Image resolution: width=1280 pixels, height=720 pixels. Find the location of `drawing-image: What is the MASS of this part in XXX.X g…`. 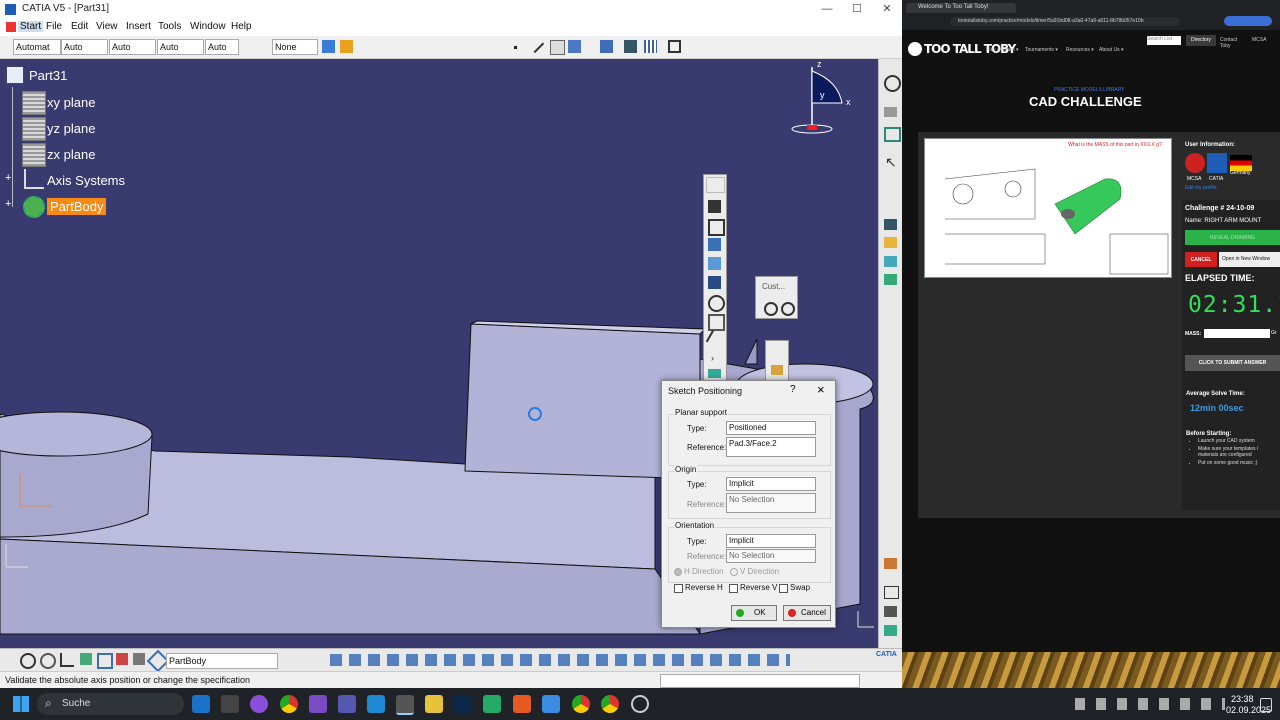

drawing-image: What is the MASS of this part in XXX.X g… is located at coordinates (1048, 208).